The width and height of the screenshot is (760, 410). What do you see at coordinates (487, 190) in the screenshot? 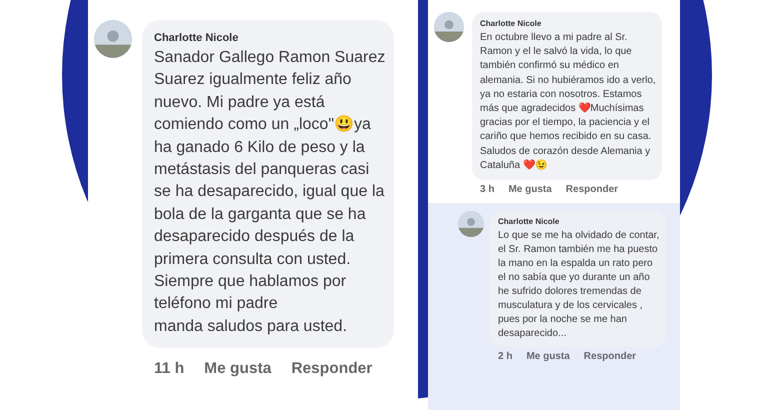
I see `timestamp: 3 h` at bounding box center [487, 190].